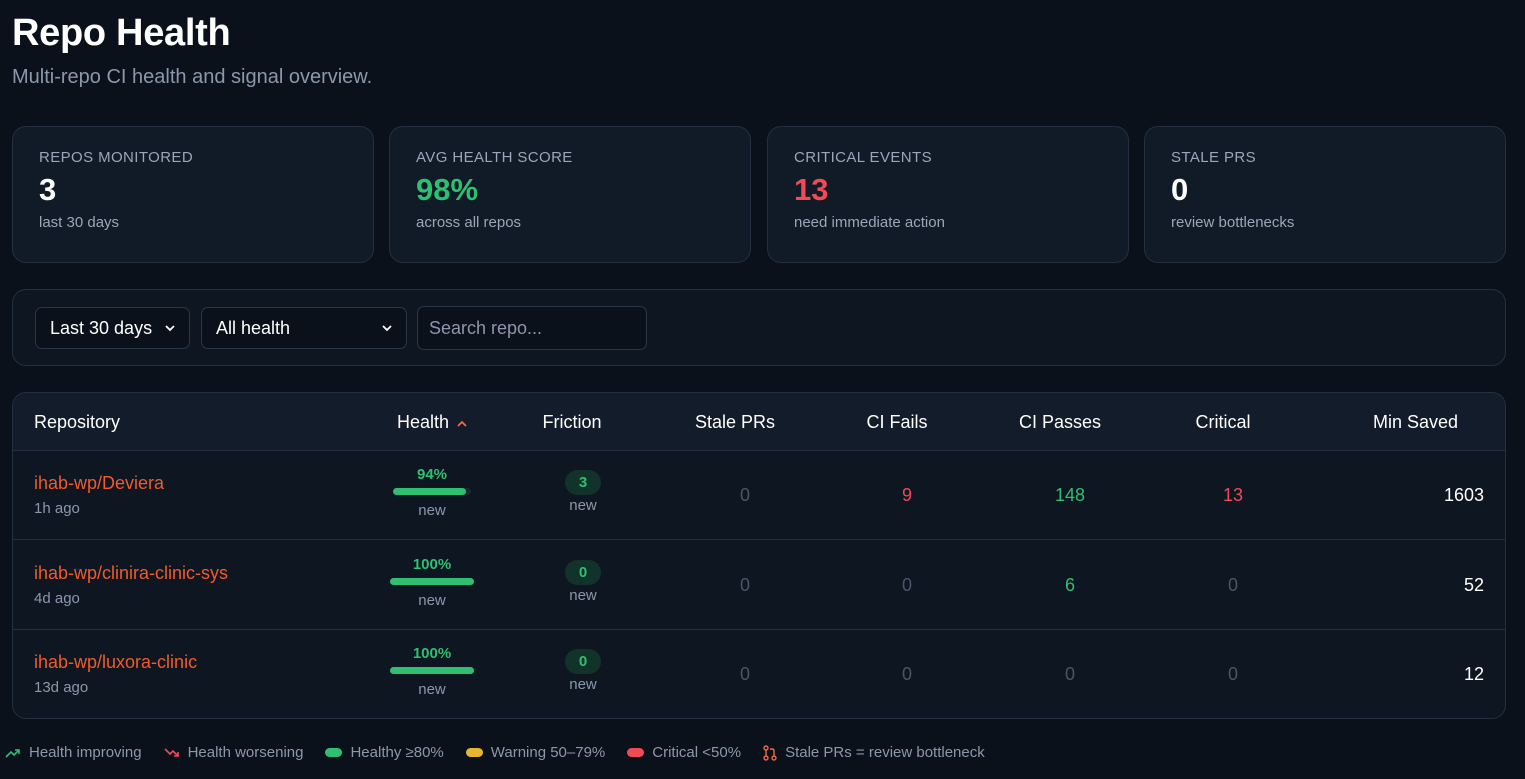  Describe the element at coordinates (61, 687) in the screenshot. I see `repo-updated-time: 13d ago` at that location.